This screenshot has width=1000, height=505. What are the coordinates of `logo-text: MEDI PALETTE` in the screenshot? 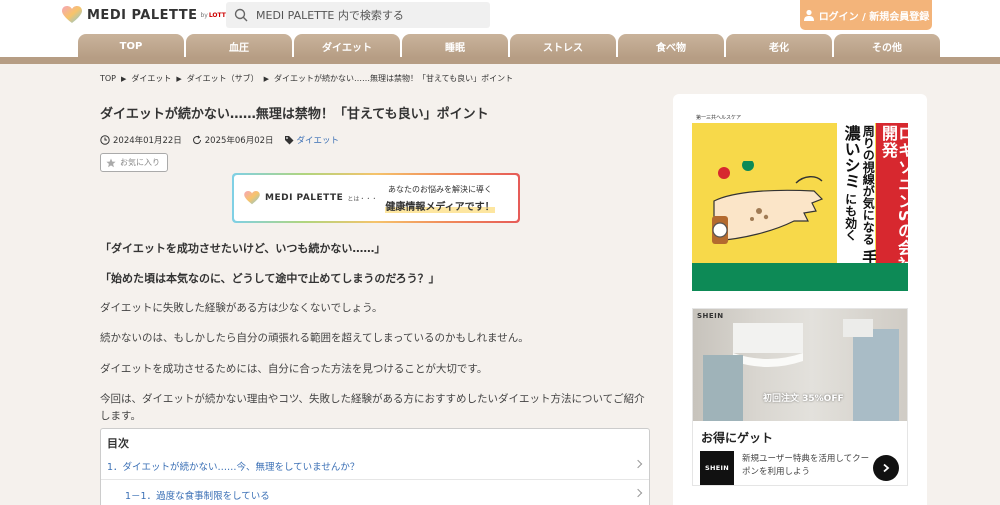 It's located at (142, 15).